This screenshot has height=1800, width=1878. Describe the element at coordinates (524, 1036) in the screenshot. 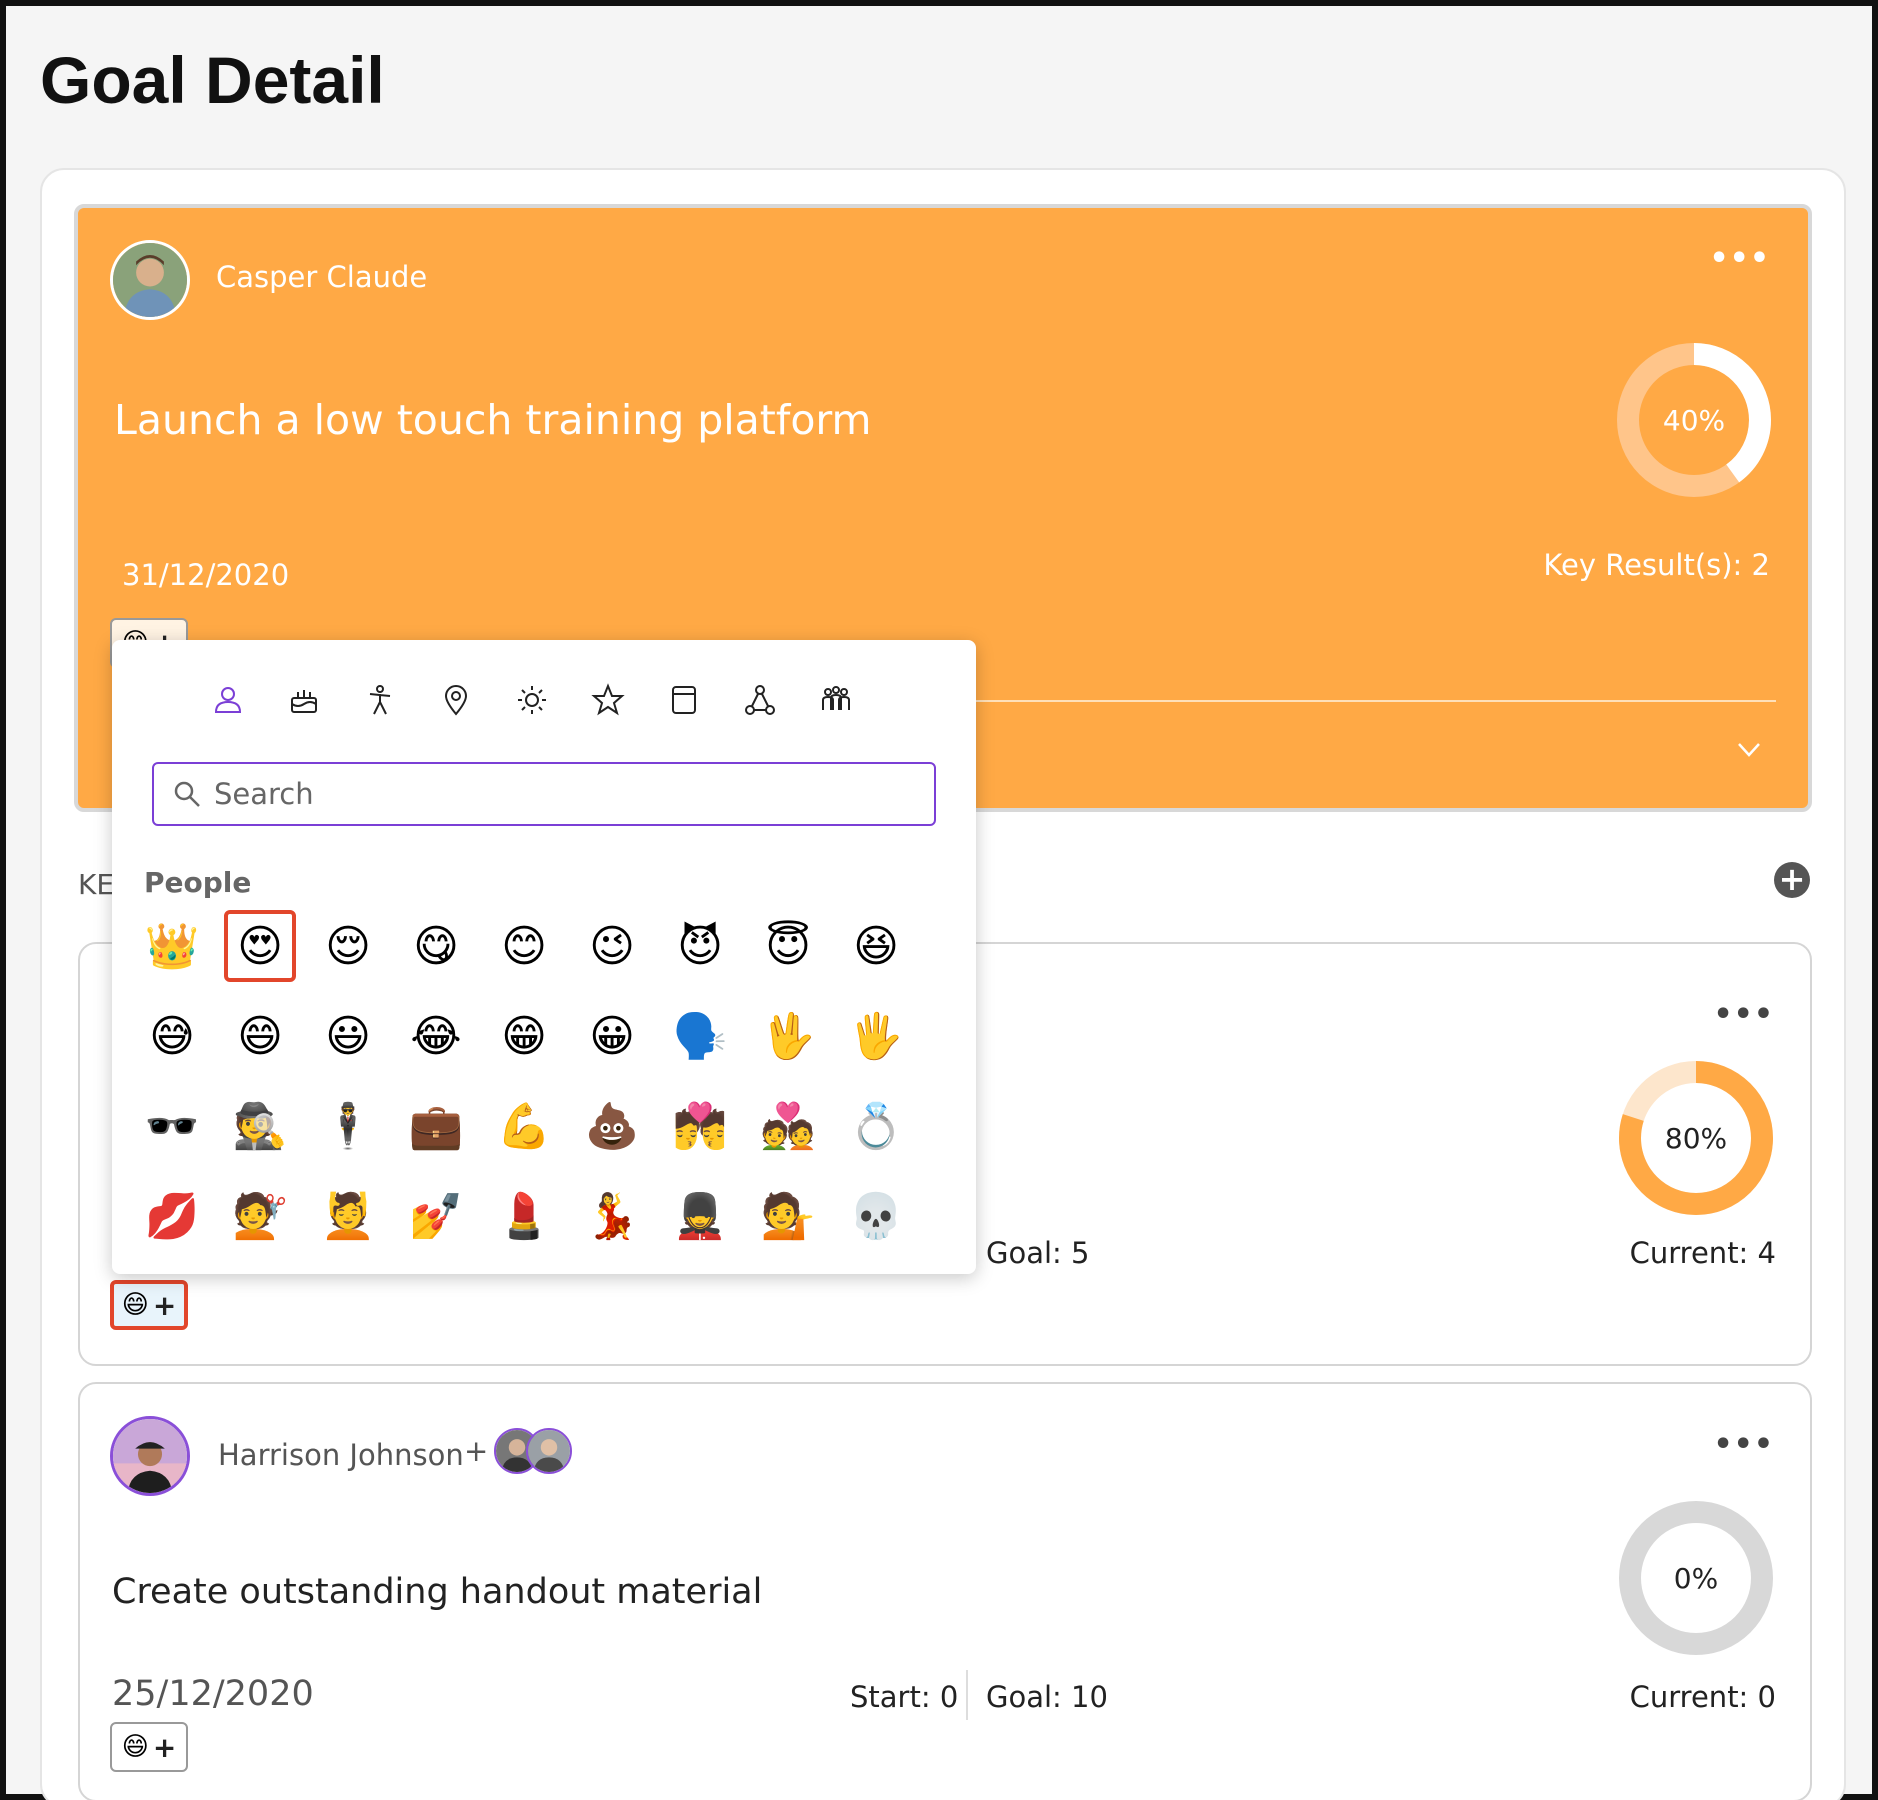

I see `emoji-option: 😁` at that location.